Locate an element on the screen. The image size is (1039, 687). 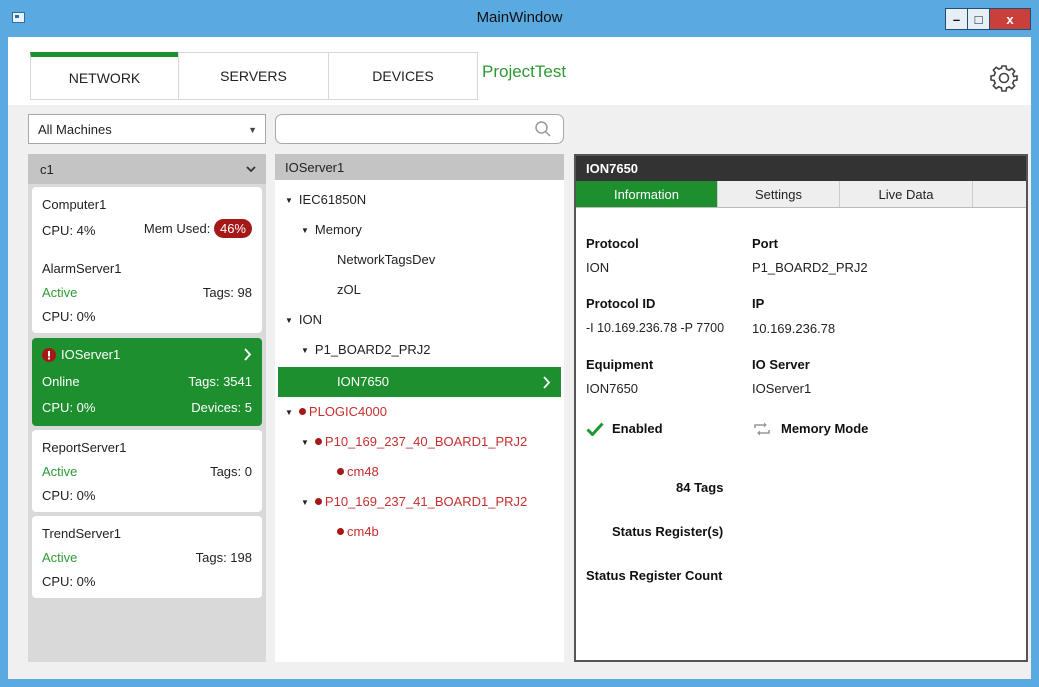
tree-node: ▼ IEC61850N is located at coordinates (325, 199).